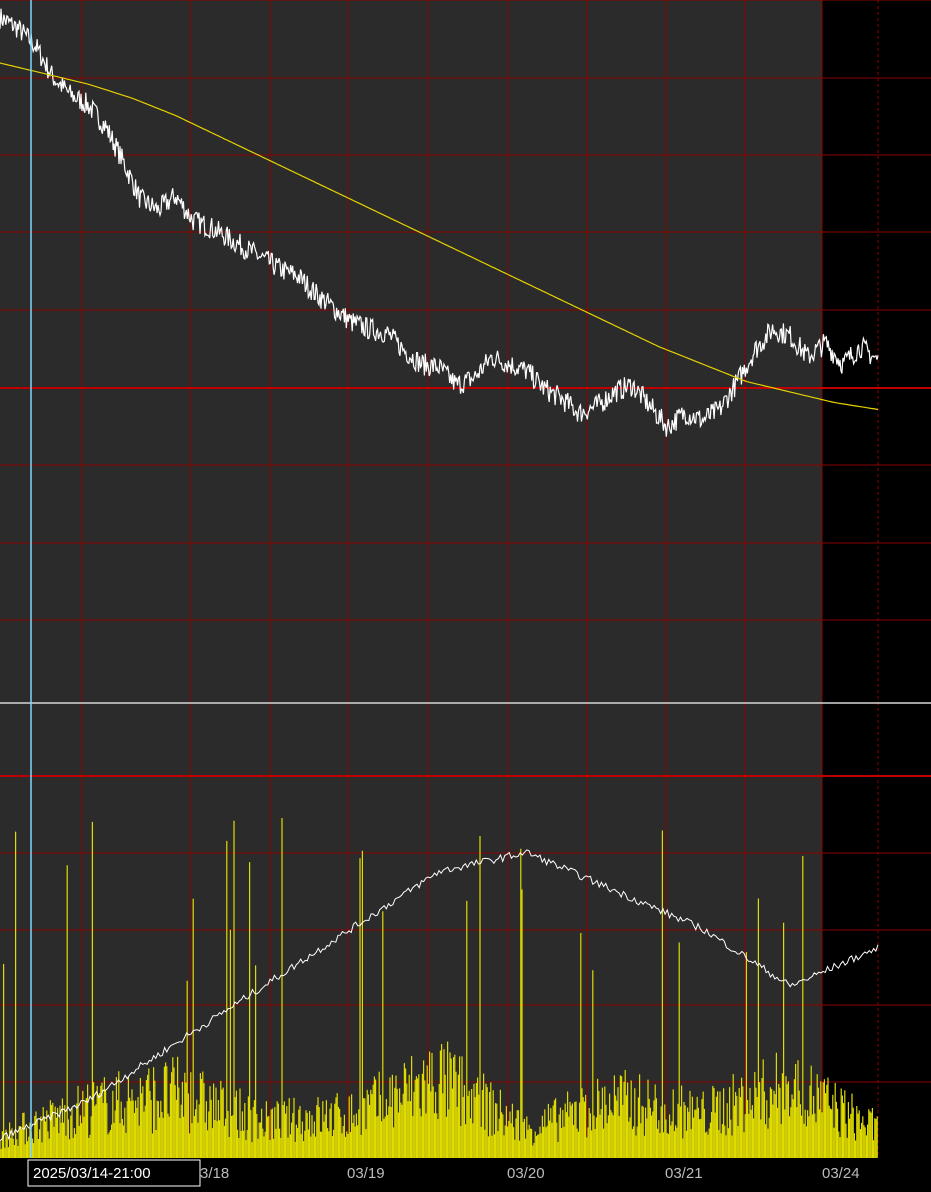 The image size is (931, 1192). What do you see at coordinates (92, 1173) in the screenshot?
I see `cursor-label: 2025/03/14-21:00` at bounding box center [92, 1173].